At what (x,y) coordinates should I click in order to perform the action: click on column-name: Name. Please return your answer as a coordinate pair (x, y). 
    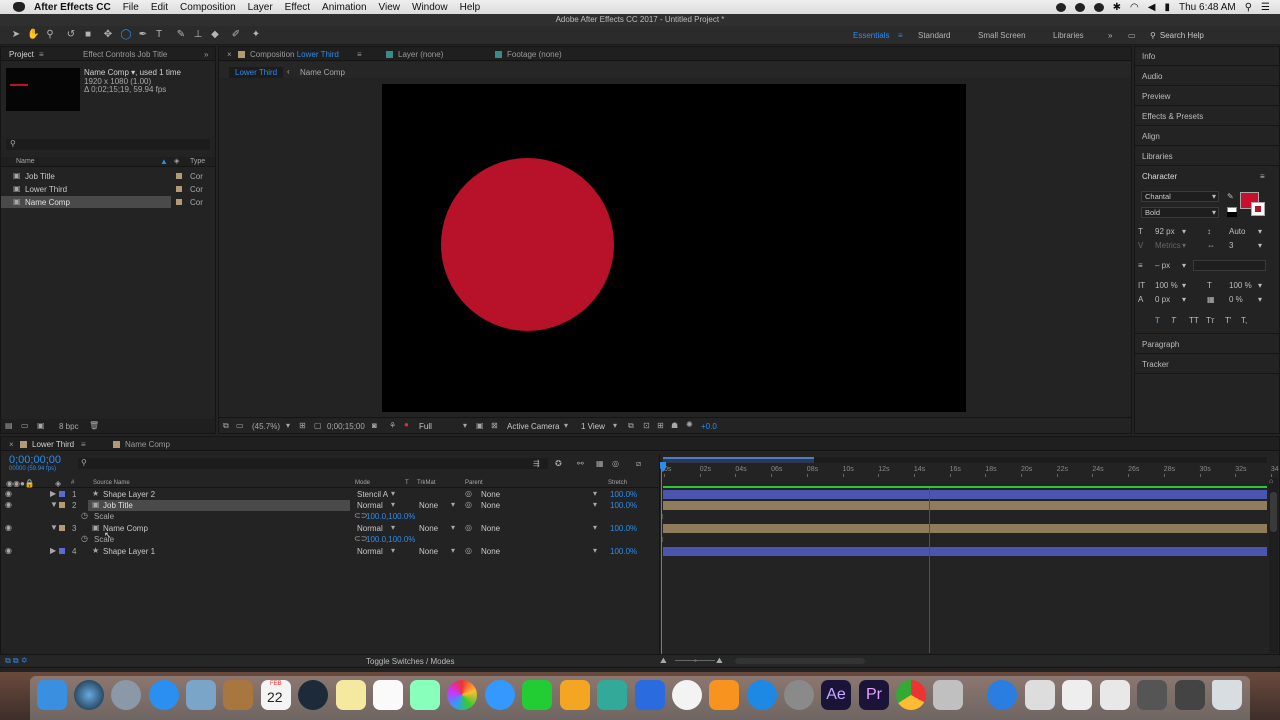
    Looking at the image, I should click on (25, 161).